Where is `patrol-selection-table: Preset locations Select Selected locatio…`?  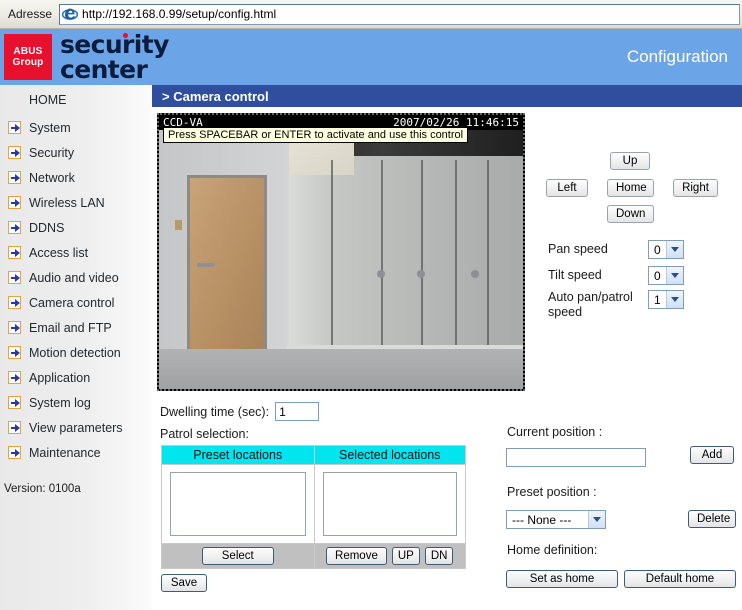 patrol-selection-table: Preset locations Select Selected locatio… is located at coordinates (313, 507).